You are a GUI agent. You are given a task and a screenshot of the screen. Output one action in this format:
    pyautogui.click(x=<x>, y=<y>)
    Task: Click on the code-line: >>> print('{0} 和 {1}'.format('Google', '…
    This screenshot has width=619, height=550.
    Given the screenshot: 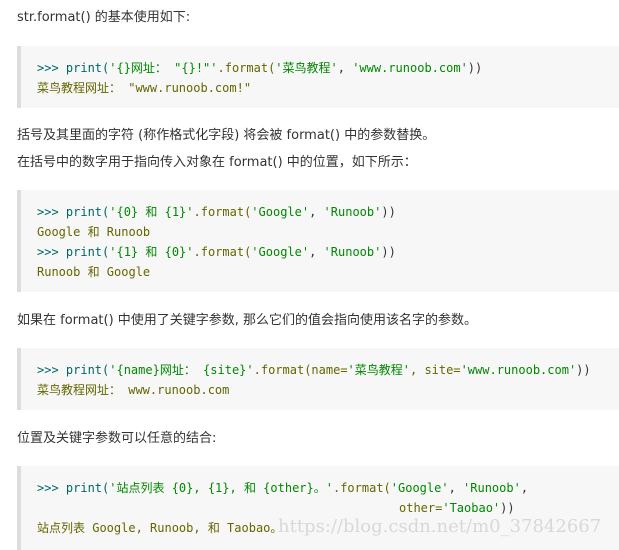 What is the action you would take?
    pyautogui.click(x=216, y=212)
    